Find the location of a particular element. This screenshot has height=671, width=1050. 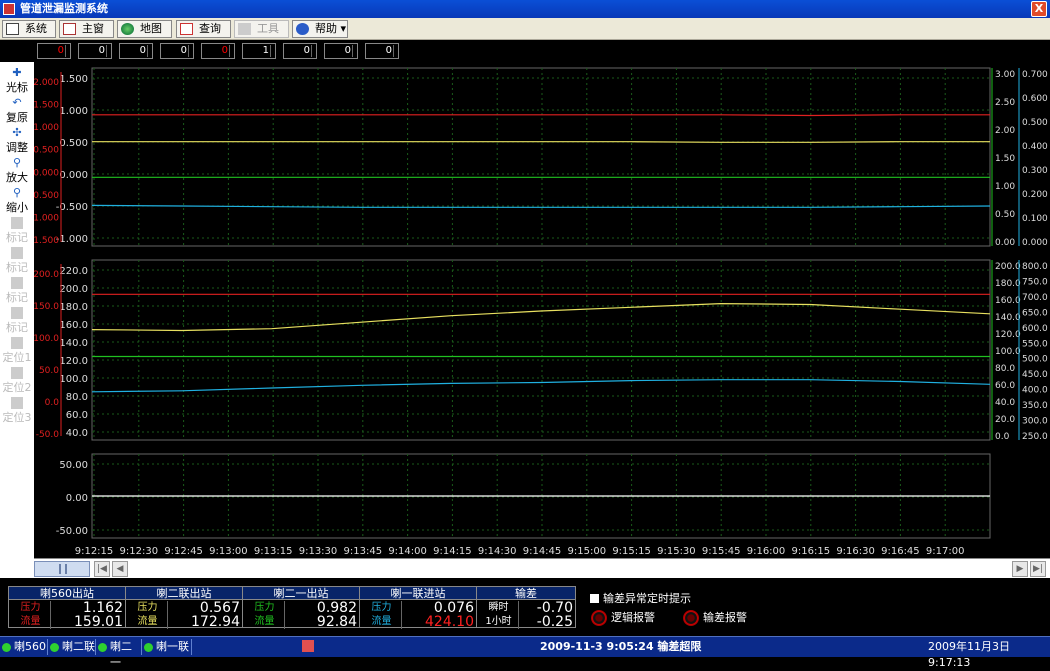

tool-8: 标记 is located at coordinates (17, 320).